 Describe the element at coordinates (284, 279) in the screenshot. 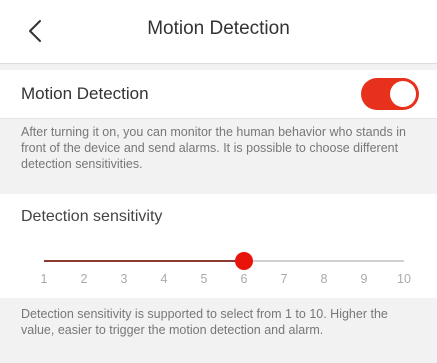

I see `sensitivity-tick-label: 7` at that location.